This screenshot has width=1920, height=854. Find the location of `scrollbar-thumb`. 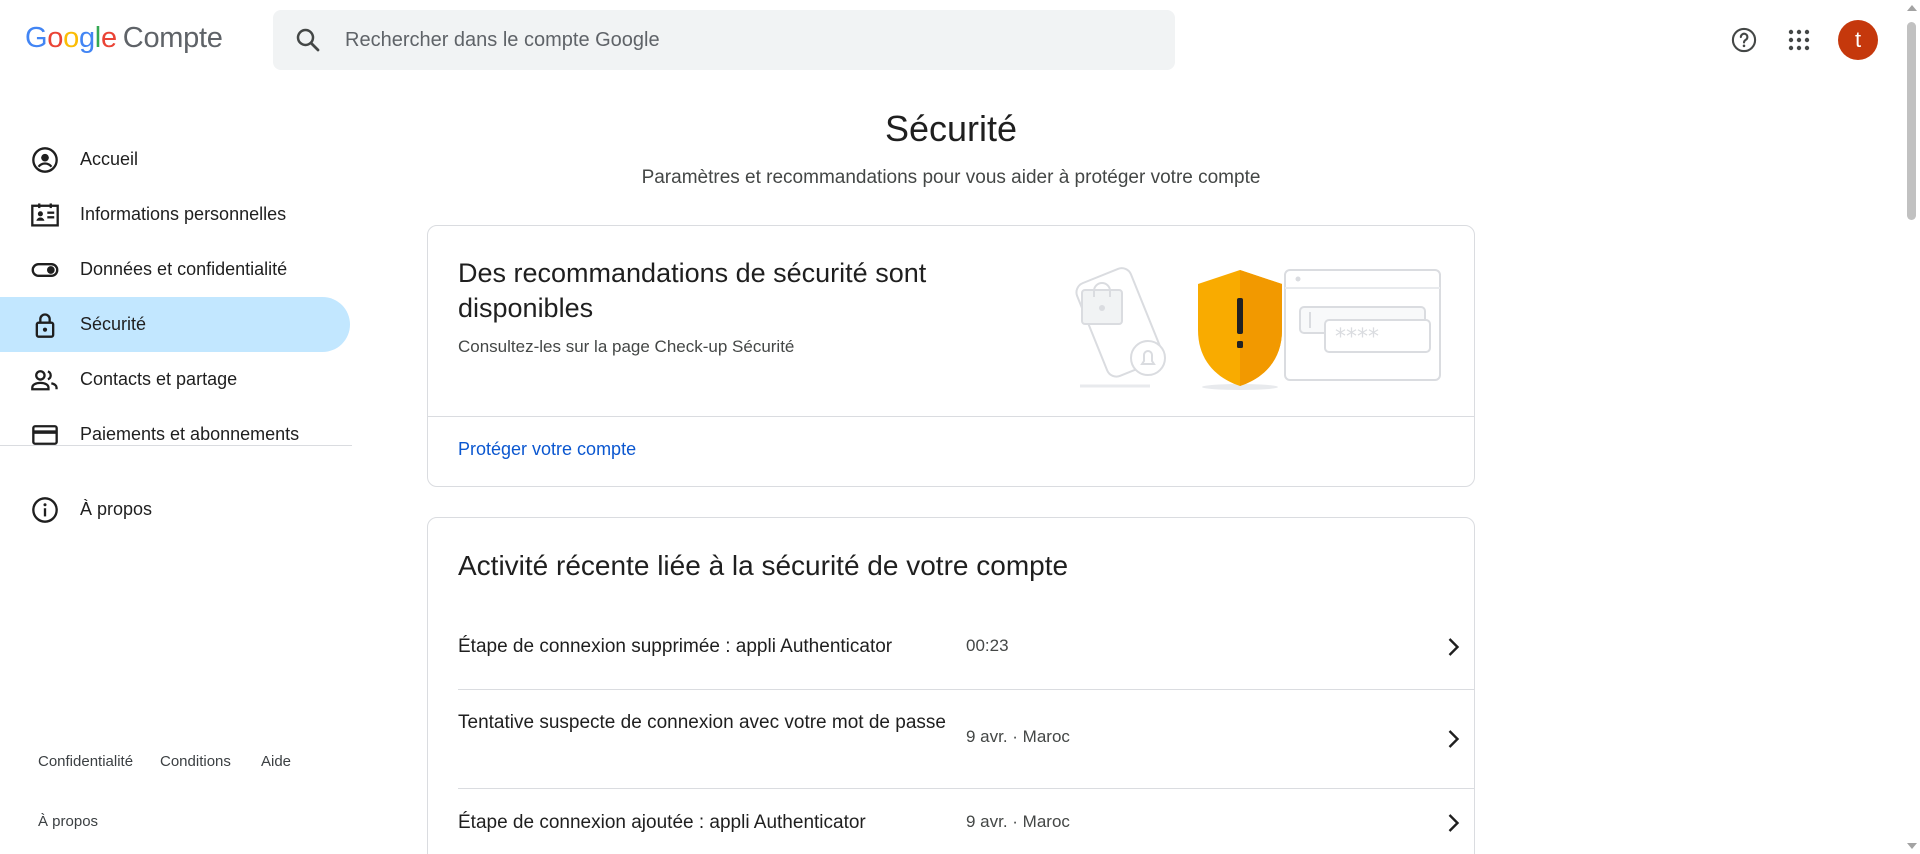

scrollbar-thumb is located at coordinates (1911, 121).